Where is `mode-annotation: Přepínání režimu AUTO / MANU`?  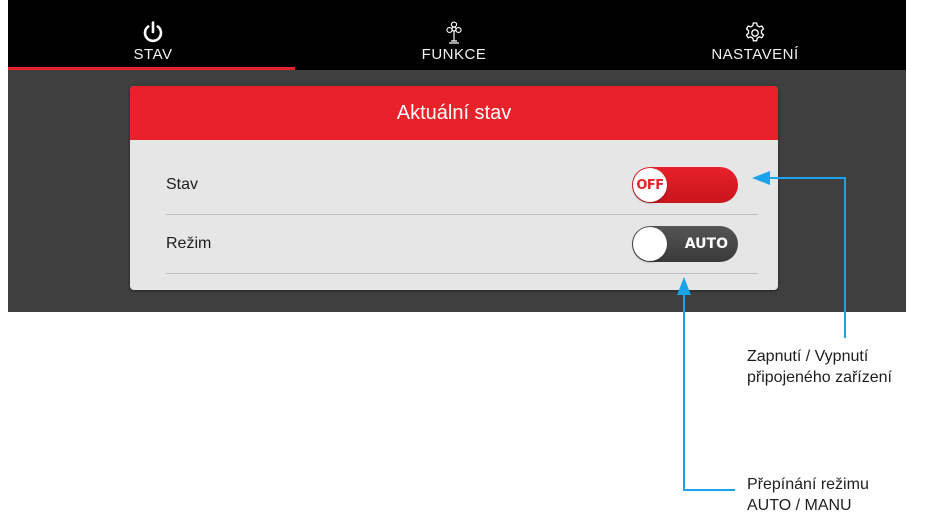
mode-annotation: Přepínání režimu AUTO / MANU is located at coordinates (808, 495).